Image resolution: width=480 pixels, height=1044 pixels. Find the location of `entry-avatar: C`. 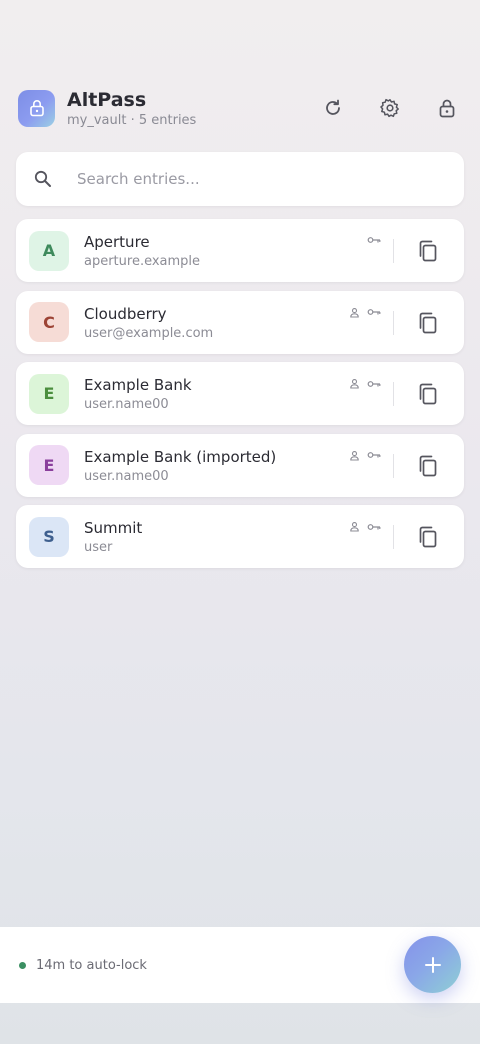

entry-avatar: C is located at coordinates (49, 322).